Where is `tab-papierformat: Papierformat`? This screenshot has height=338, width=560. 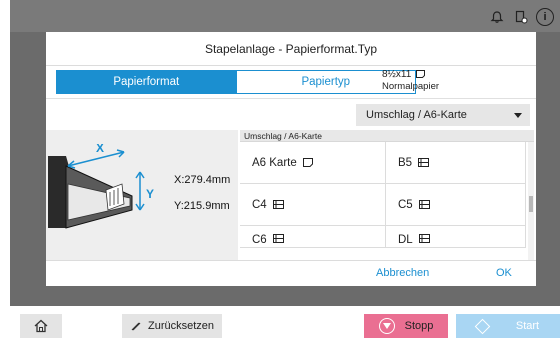 tab-papierformat: Papierformat is located at coordinates (146, 82).